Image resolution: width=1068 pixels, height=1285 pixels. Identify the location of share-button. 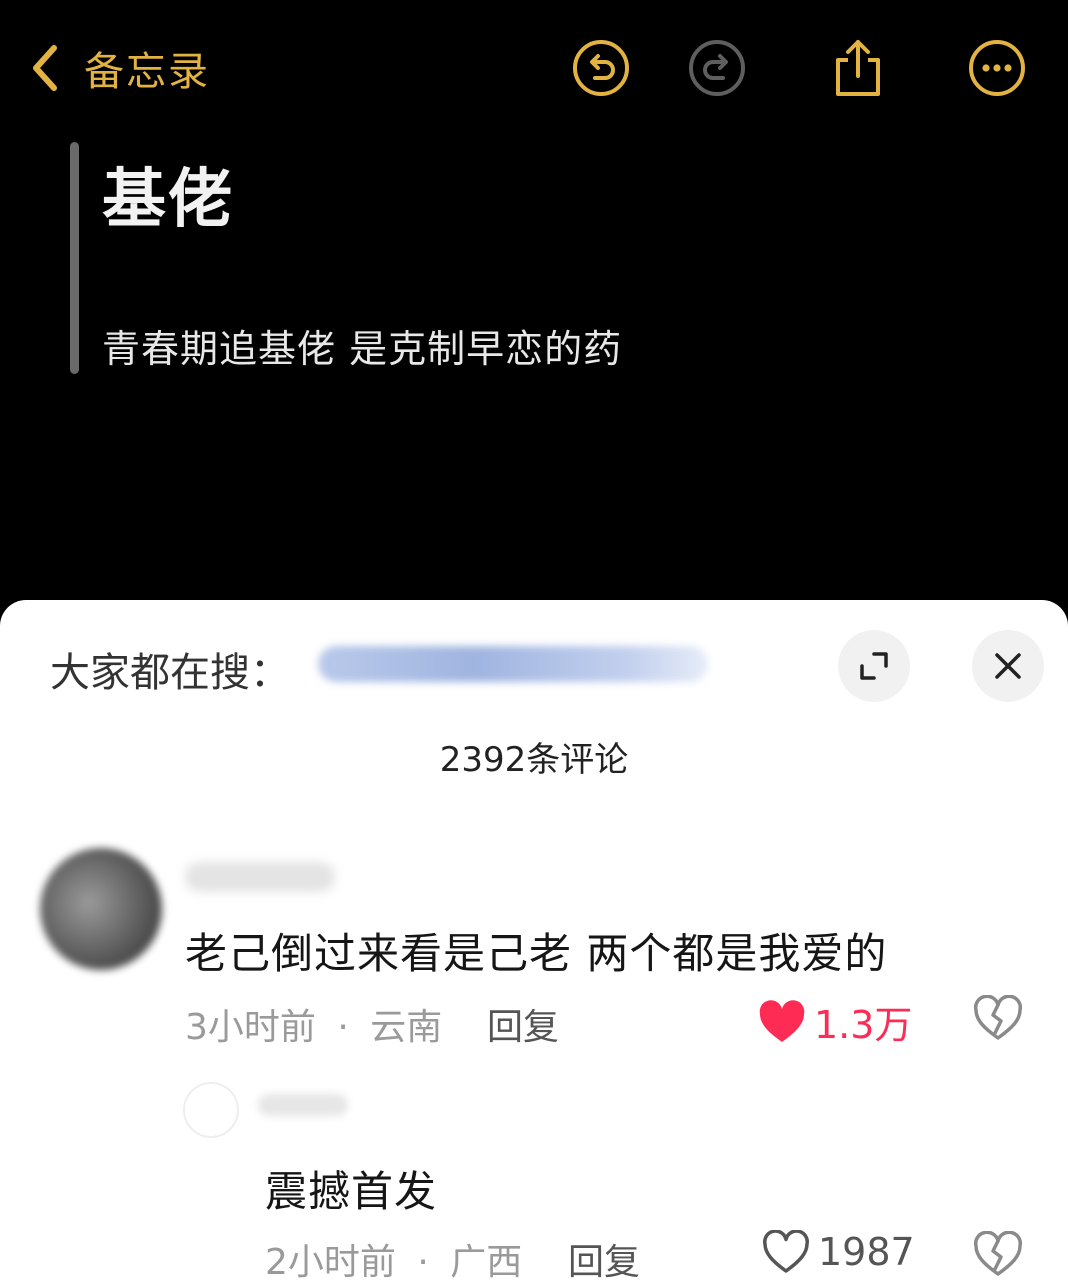
(858, 68).